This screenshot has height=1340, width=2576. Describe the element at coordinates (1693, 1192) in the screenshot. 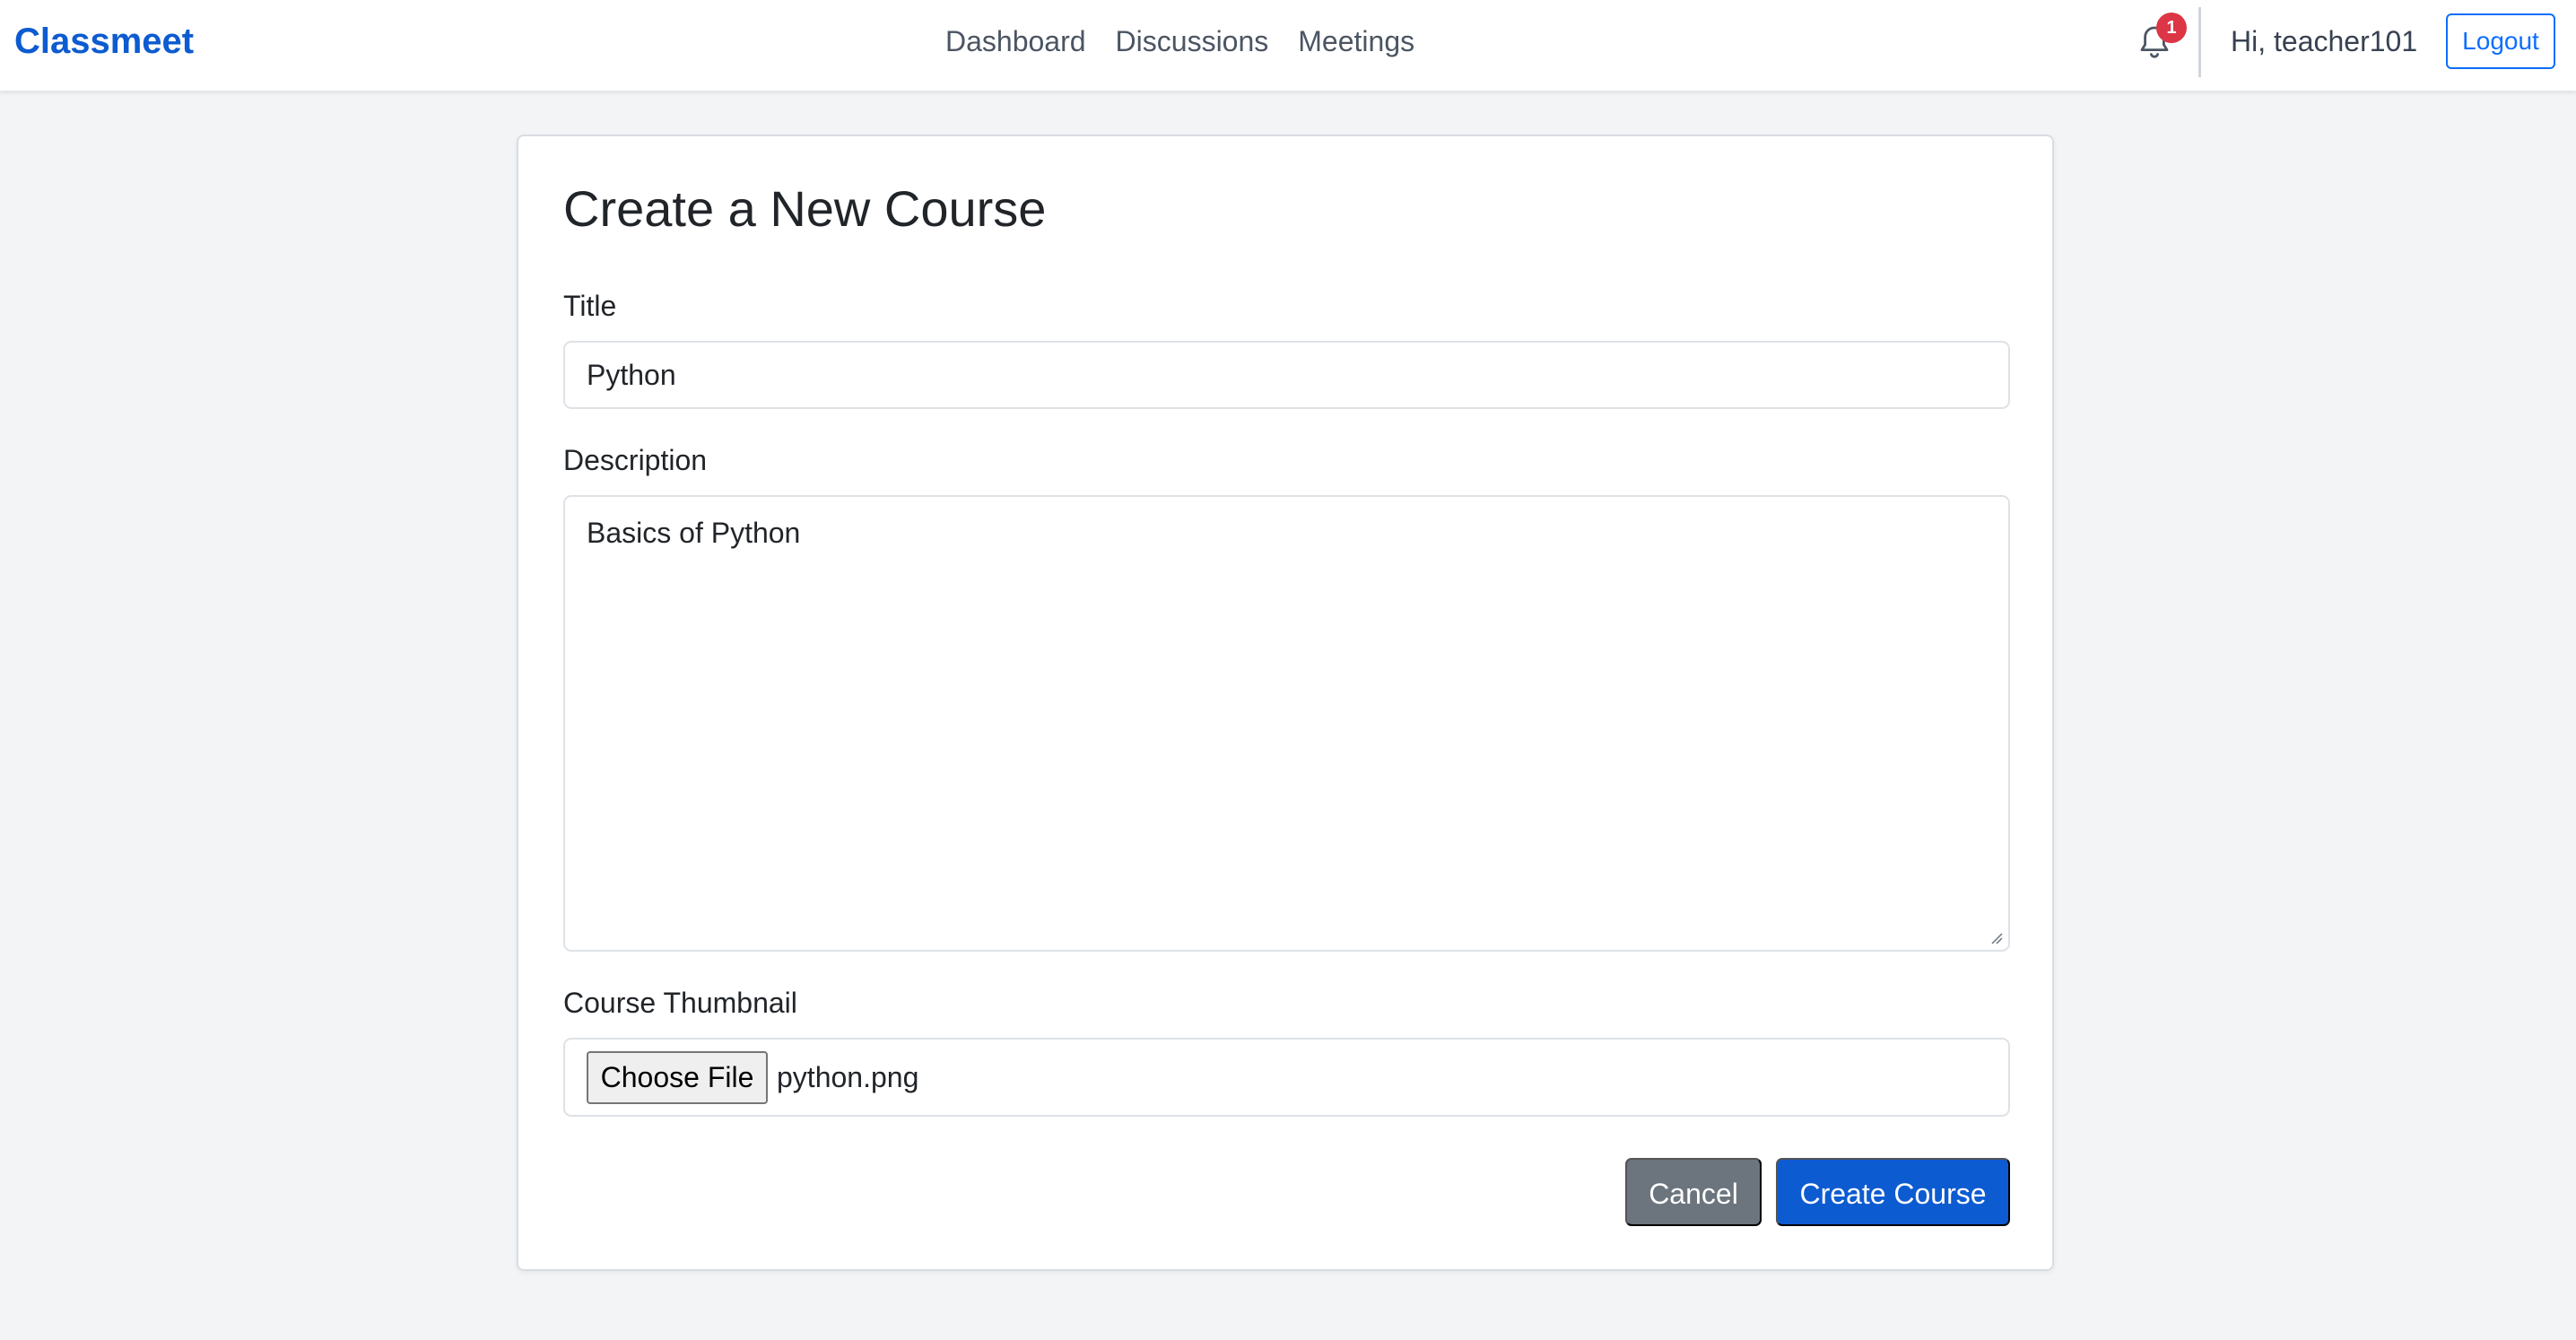

I see `cancel-button: Cancel` at that location.